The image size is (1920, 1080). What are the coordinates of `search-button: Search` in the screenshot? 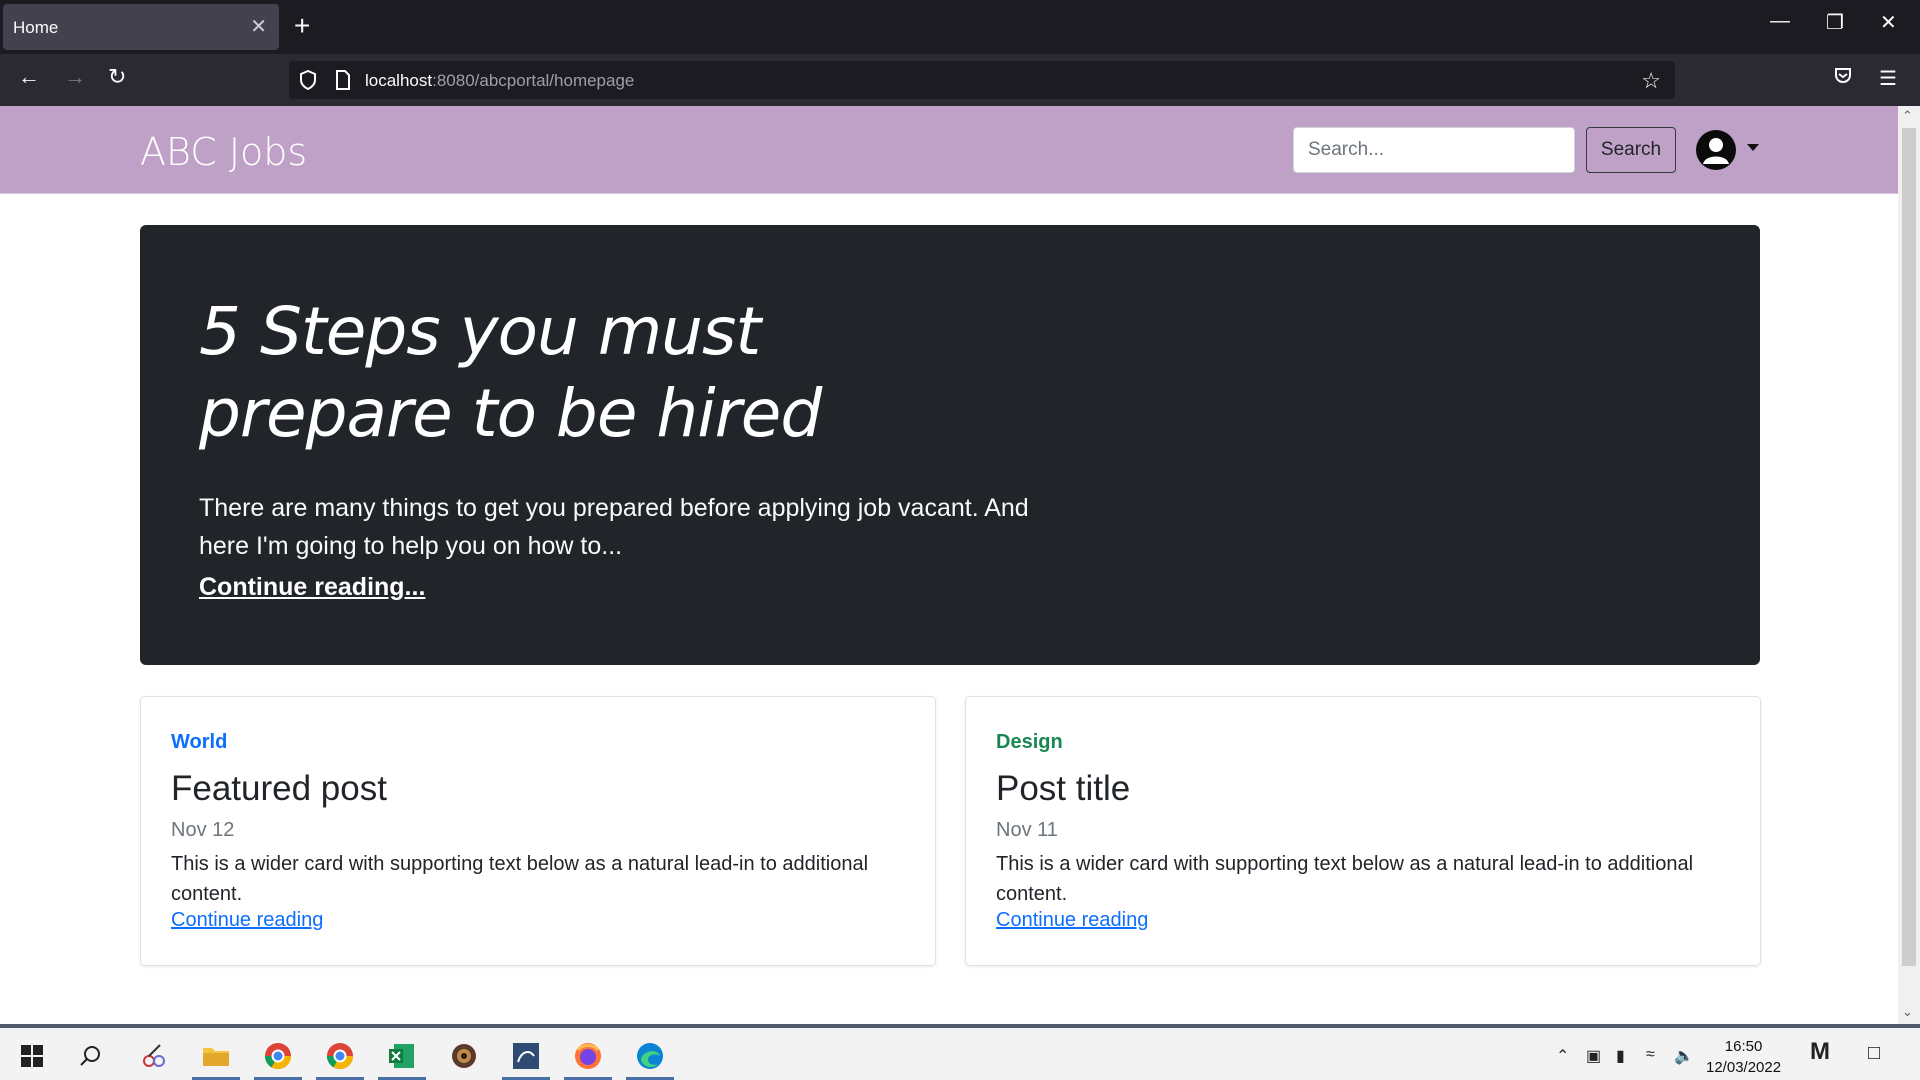 It's located at (1631, 150).